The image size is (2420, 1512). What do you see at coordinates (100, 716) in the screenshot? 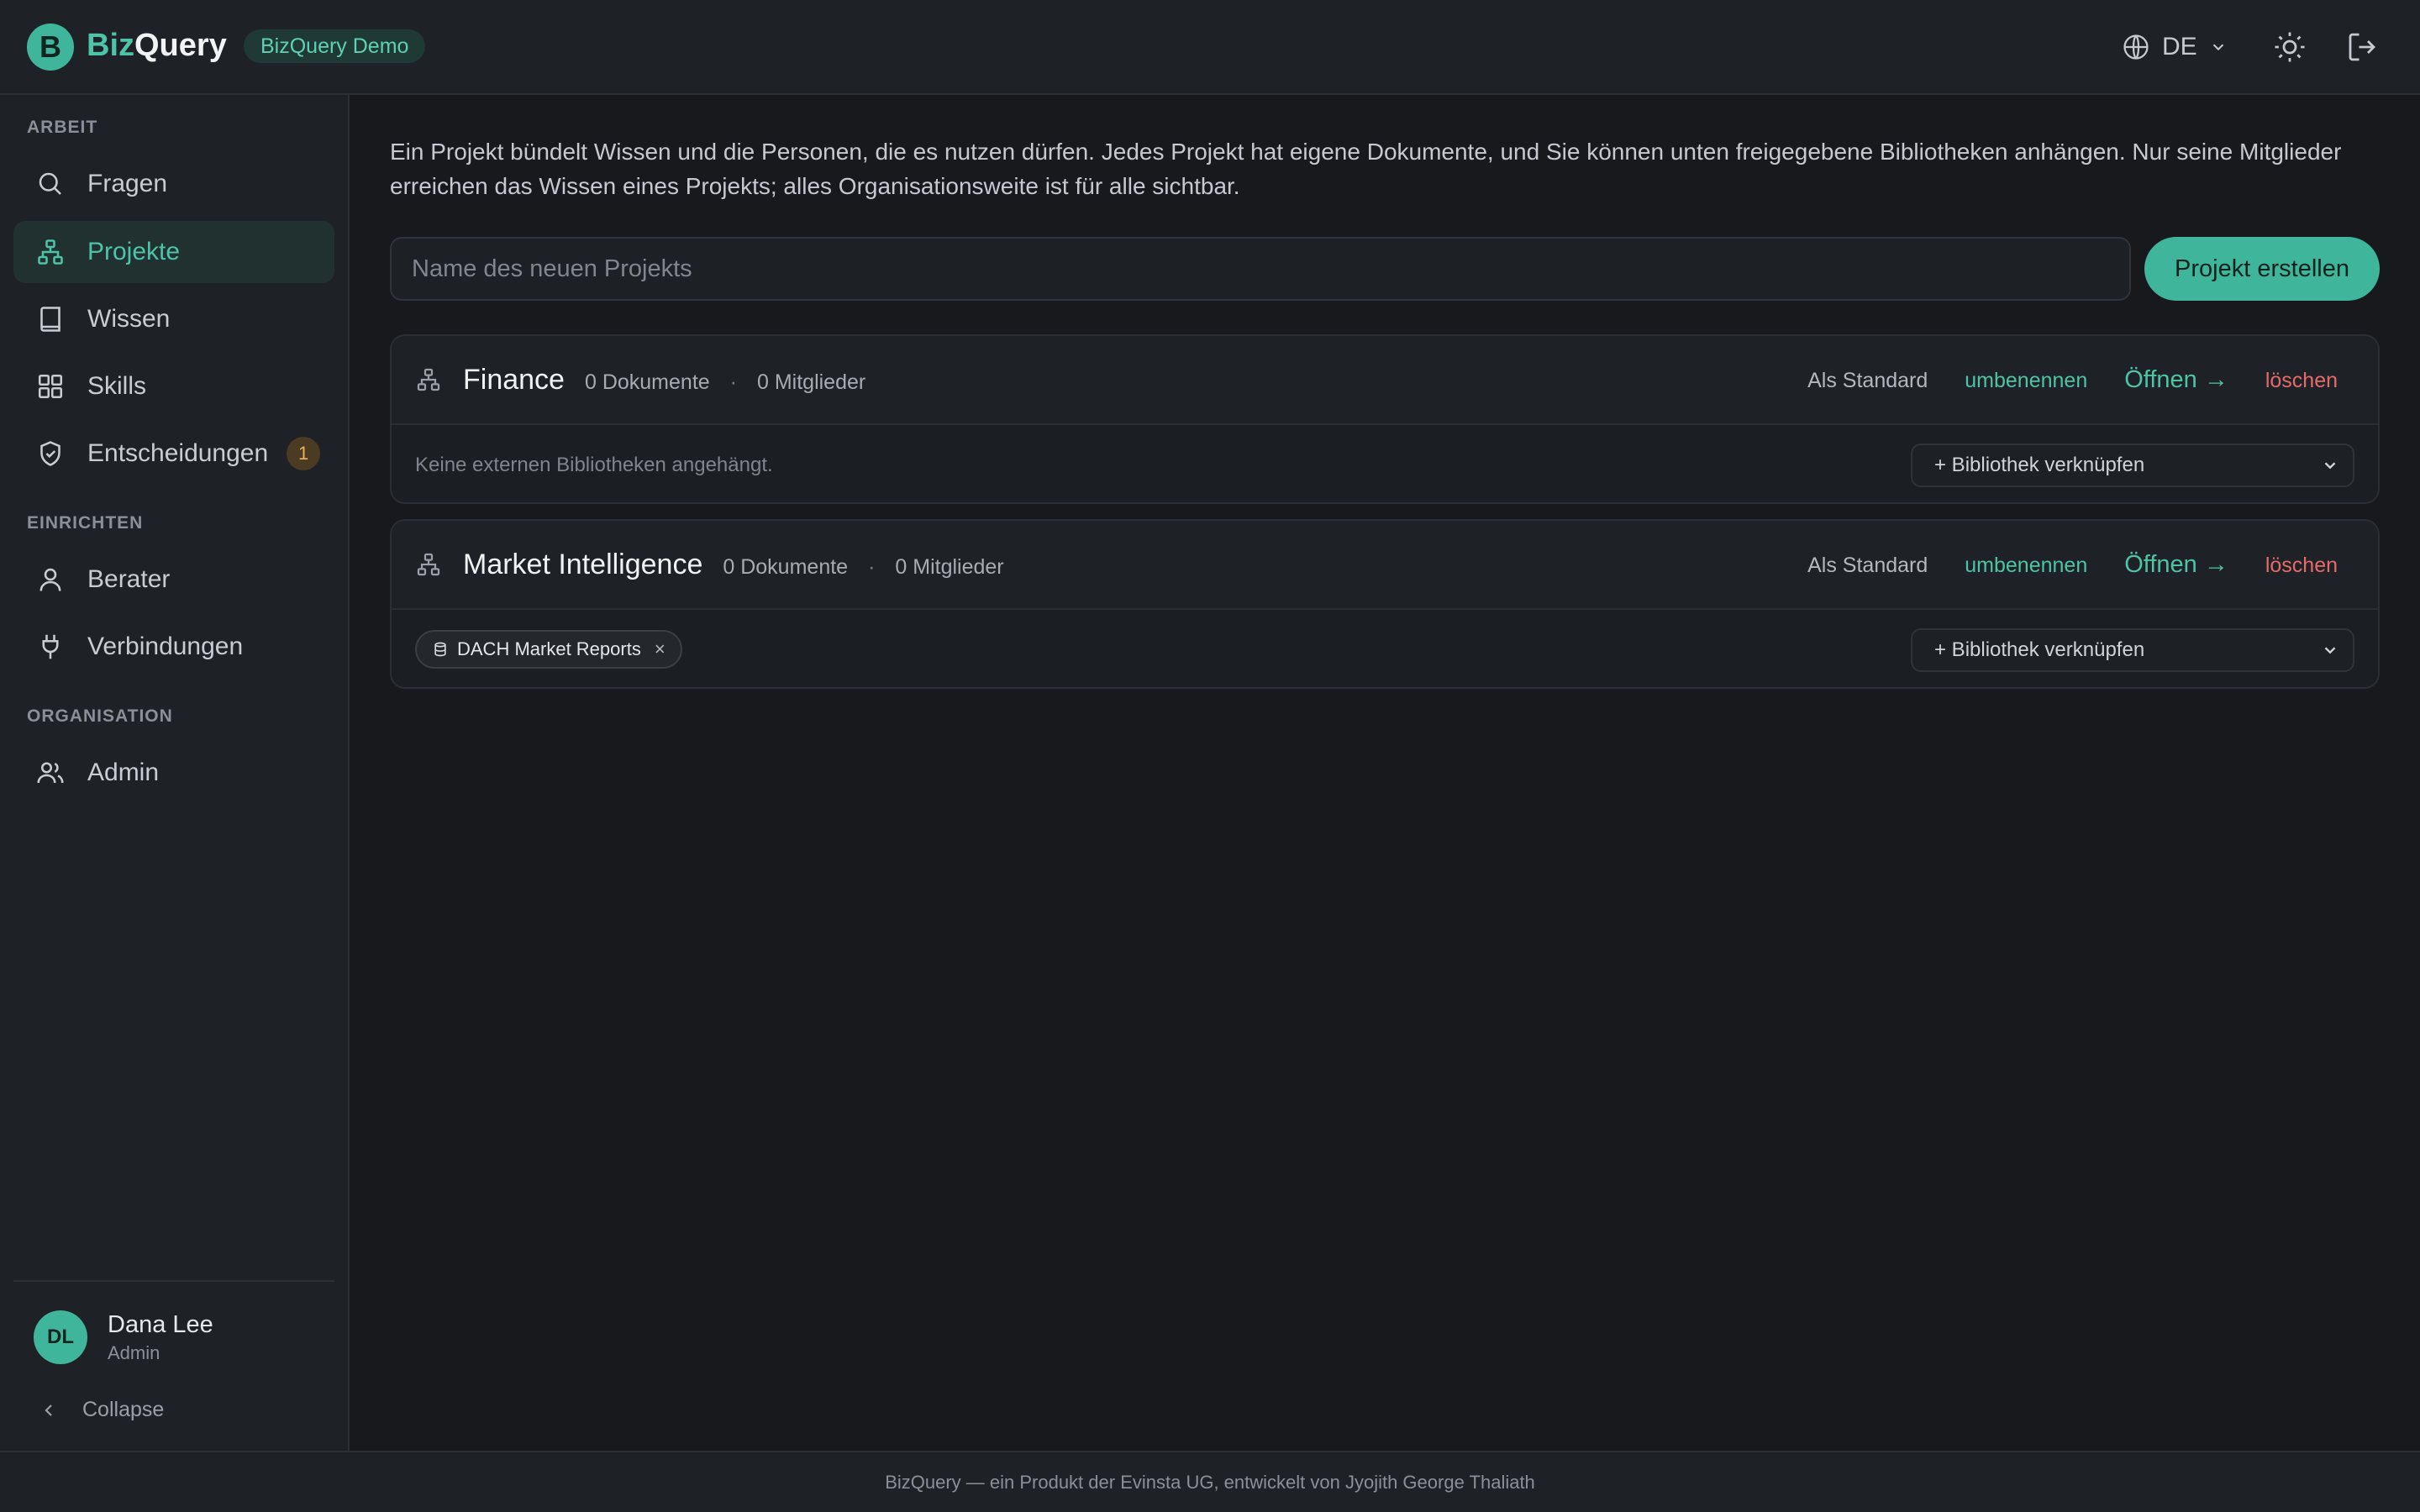
I see `section-label-organisation: ORGANISATION` at bounding box center [100, 716].